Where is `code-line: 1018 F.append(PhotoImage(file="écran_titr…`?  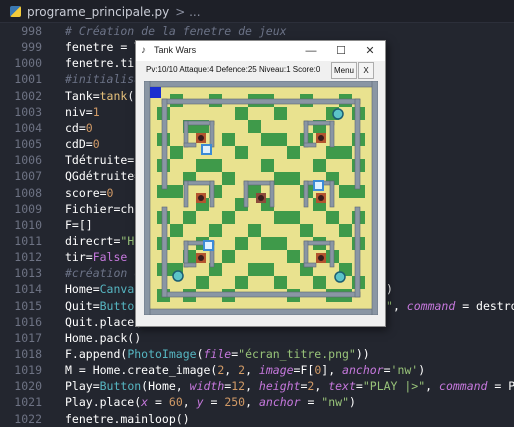 code-line: 1018 F.append(PhotoImage(file="écran_titr… is located at coordinates (257, 354).